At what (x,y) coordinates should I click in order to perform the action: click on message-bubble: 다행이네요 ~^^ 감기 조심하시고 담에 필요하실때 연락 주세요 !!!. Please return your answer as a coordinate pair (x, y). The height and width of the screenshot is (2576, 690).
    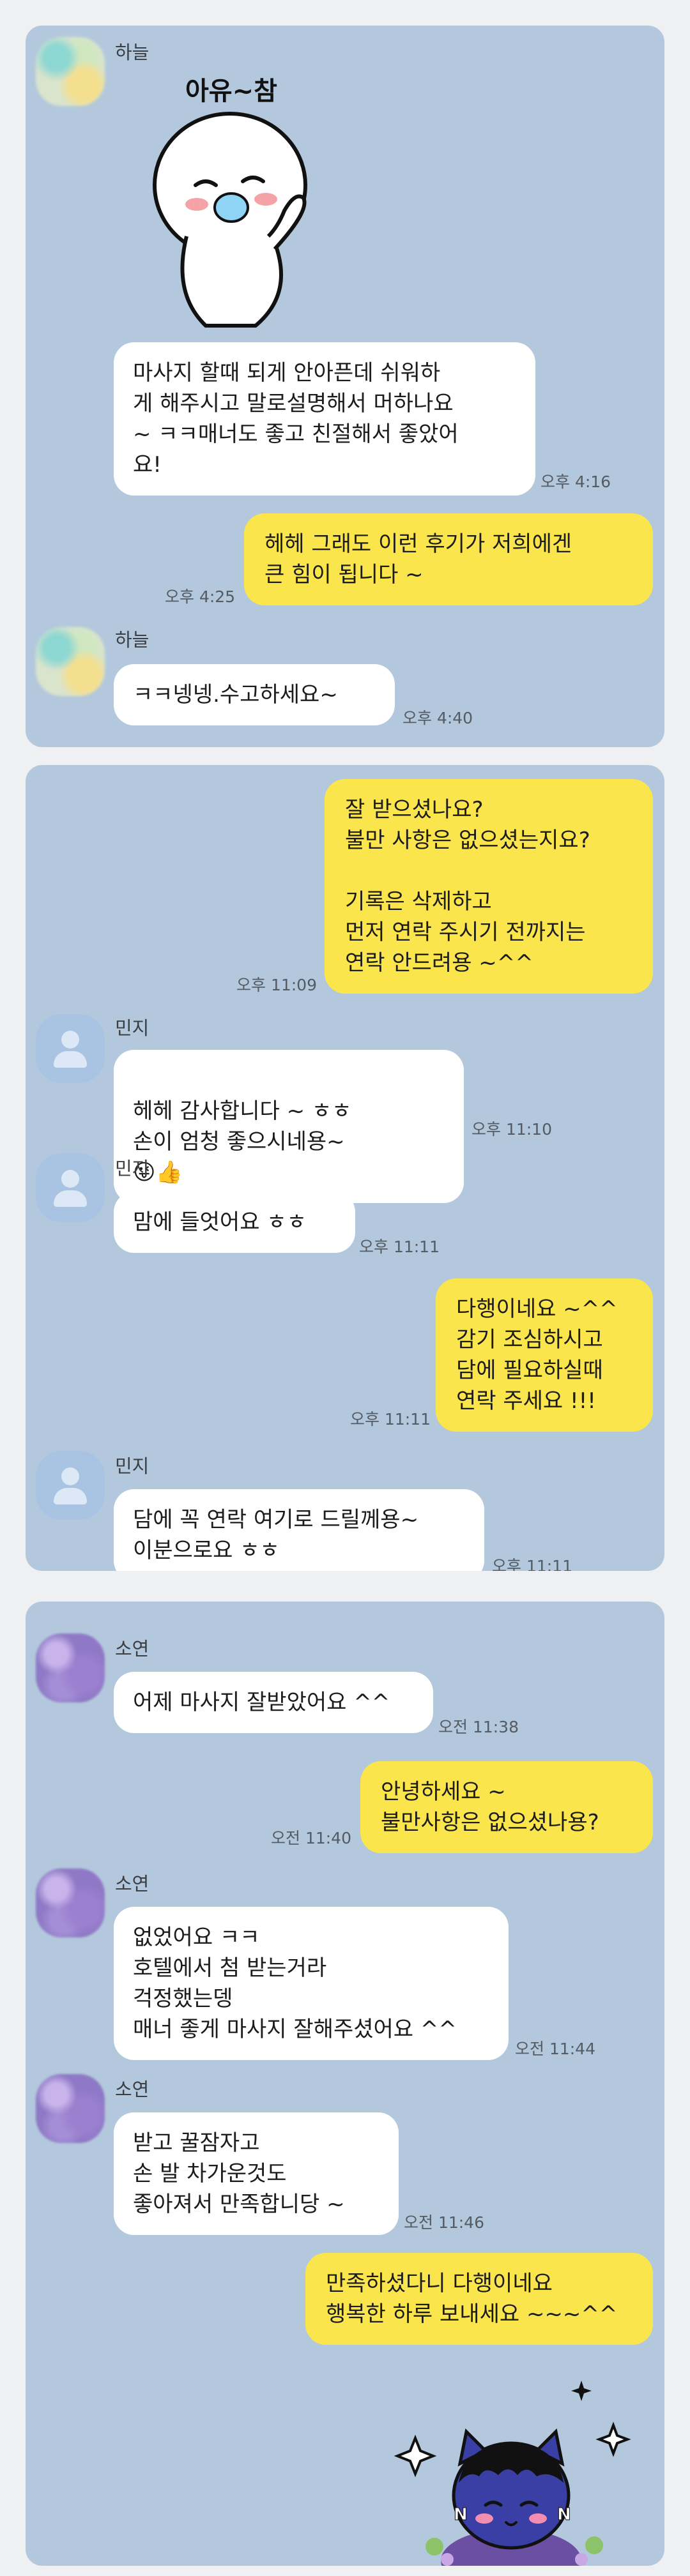
    Looking at the image, I should click on (544, 1355).